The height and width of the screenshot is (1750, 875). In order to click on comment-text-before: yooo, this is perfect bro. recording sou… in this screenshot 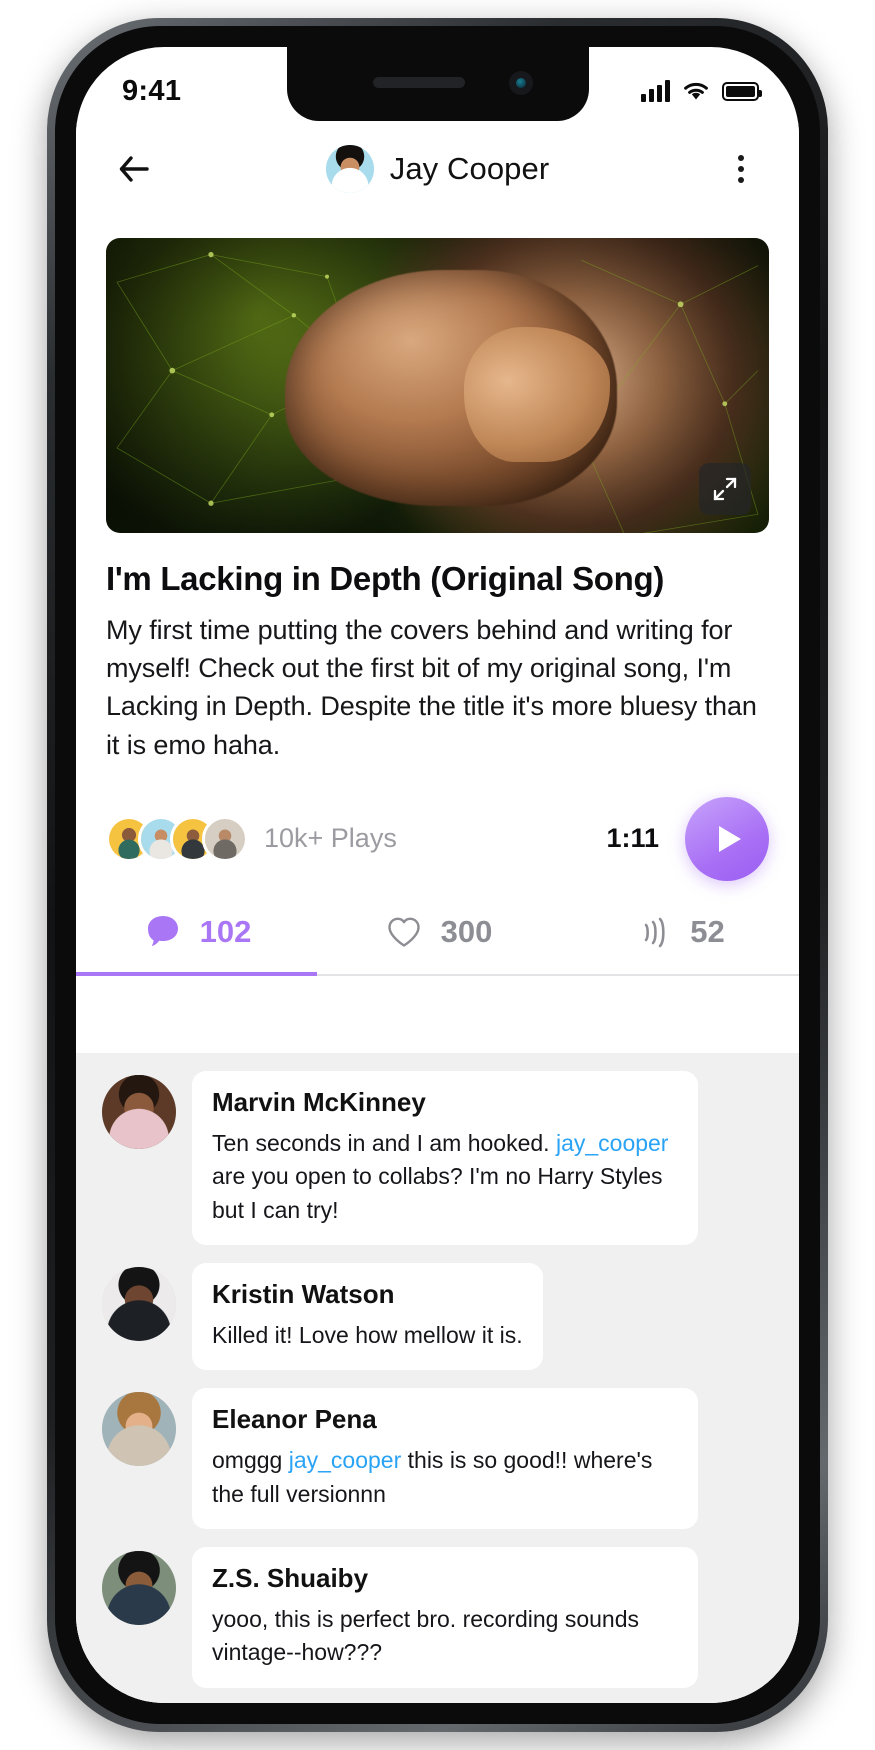, I will do `click(426, 1636)`.